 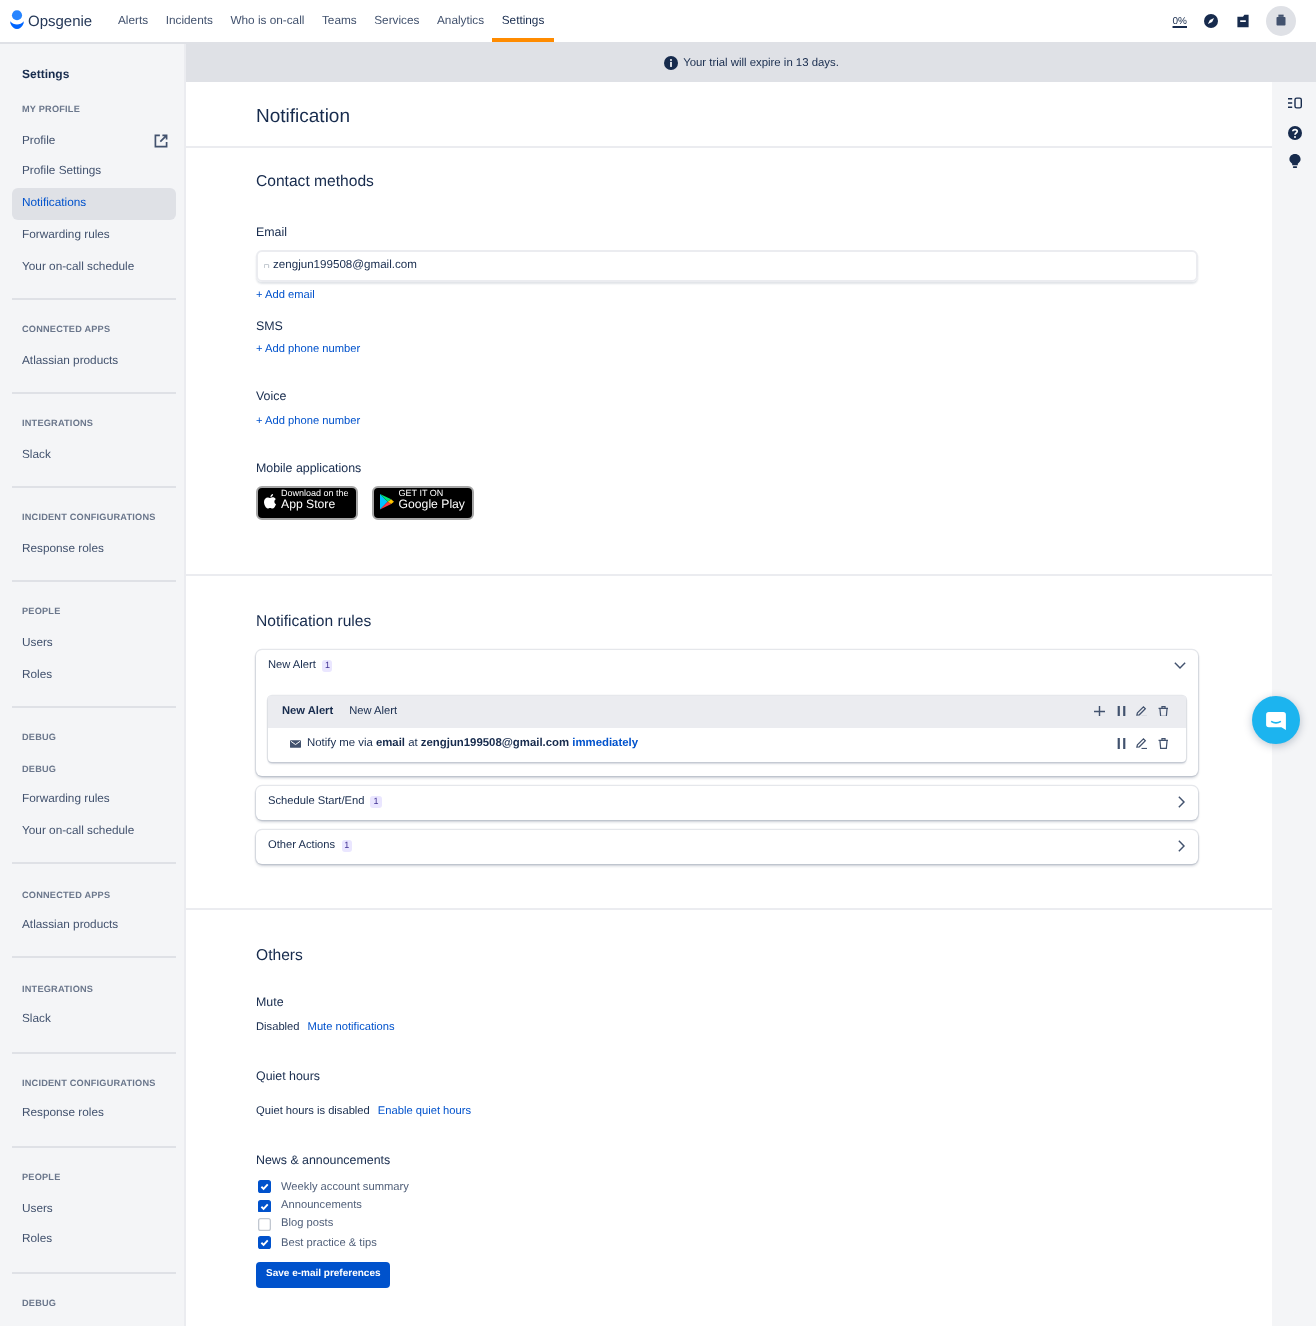 What do you see at coordinates (1276, 720) in the screenshot?
I see `chat-bubble-icon` at bounding box center [1276, 720].